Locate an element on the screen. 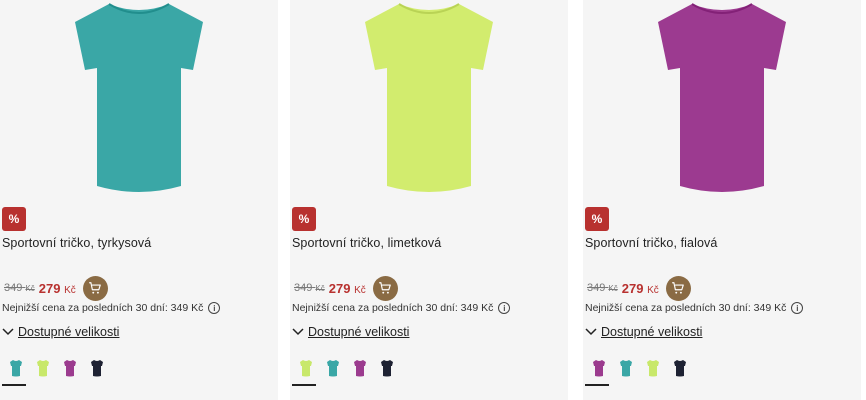 Image resolution: width=866 pixels, height=400 pixels. product-title: Sportovní tričko, limetková is located at coordinates (366, 243).